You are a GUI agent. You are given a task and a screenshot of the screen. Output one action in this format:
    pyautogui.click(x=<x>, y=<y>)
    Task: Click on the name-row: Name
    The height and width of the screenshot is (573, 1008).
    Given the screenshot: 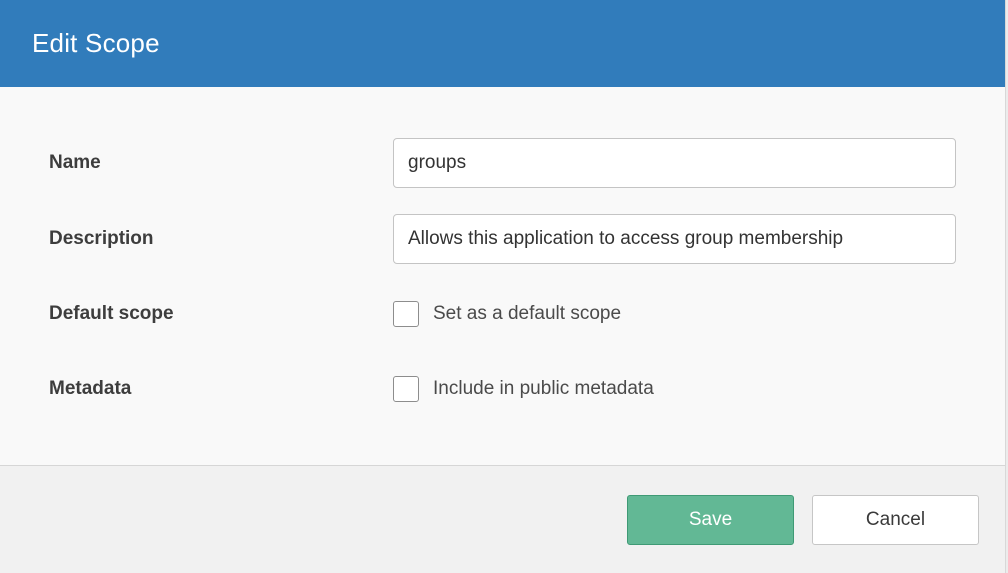 What is the action you would take?
    pyautogui.click(x=502, y=163)
    